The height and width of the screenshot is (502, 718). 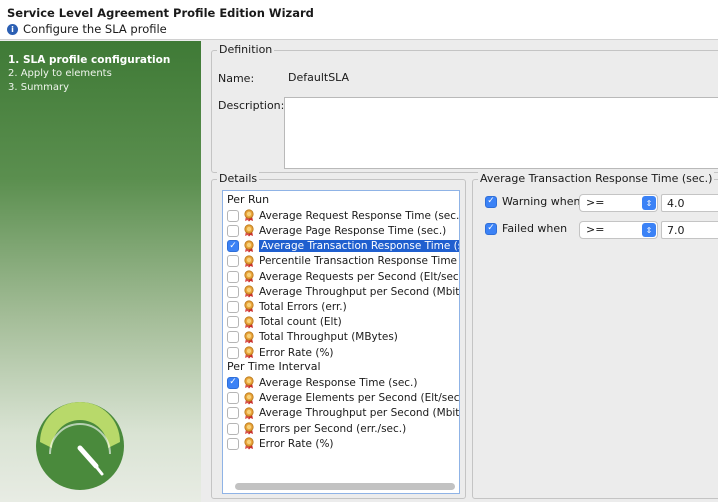 What do you see at coordinates (236, 78) in the screenshot?
I see `name-label: Name:` at bounding box center [236, 78].